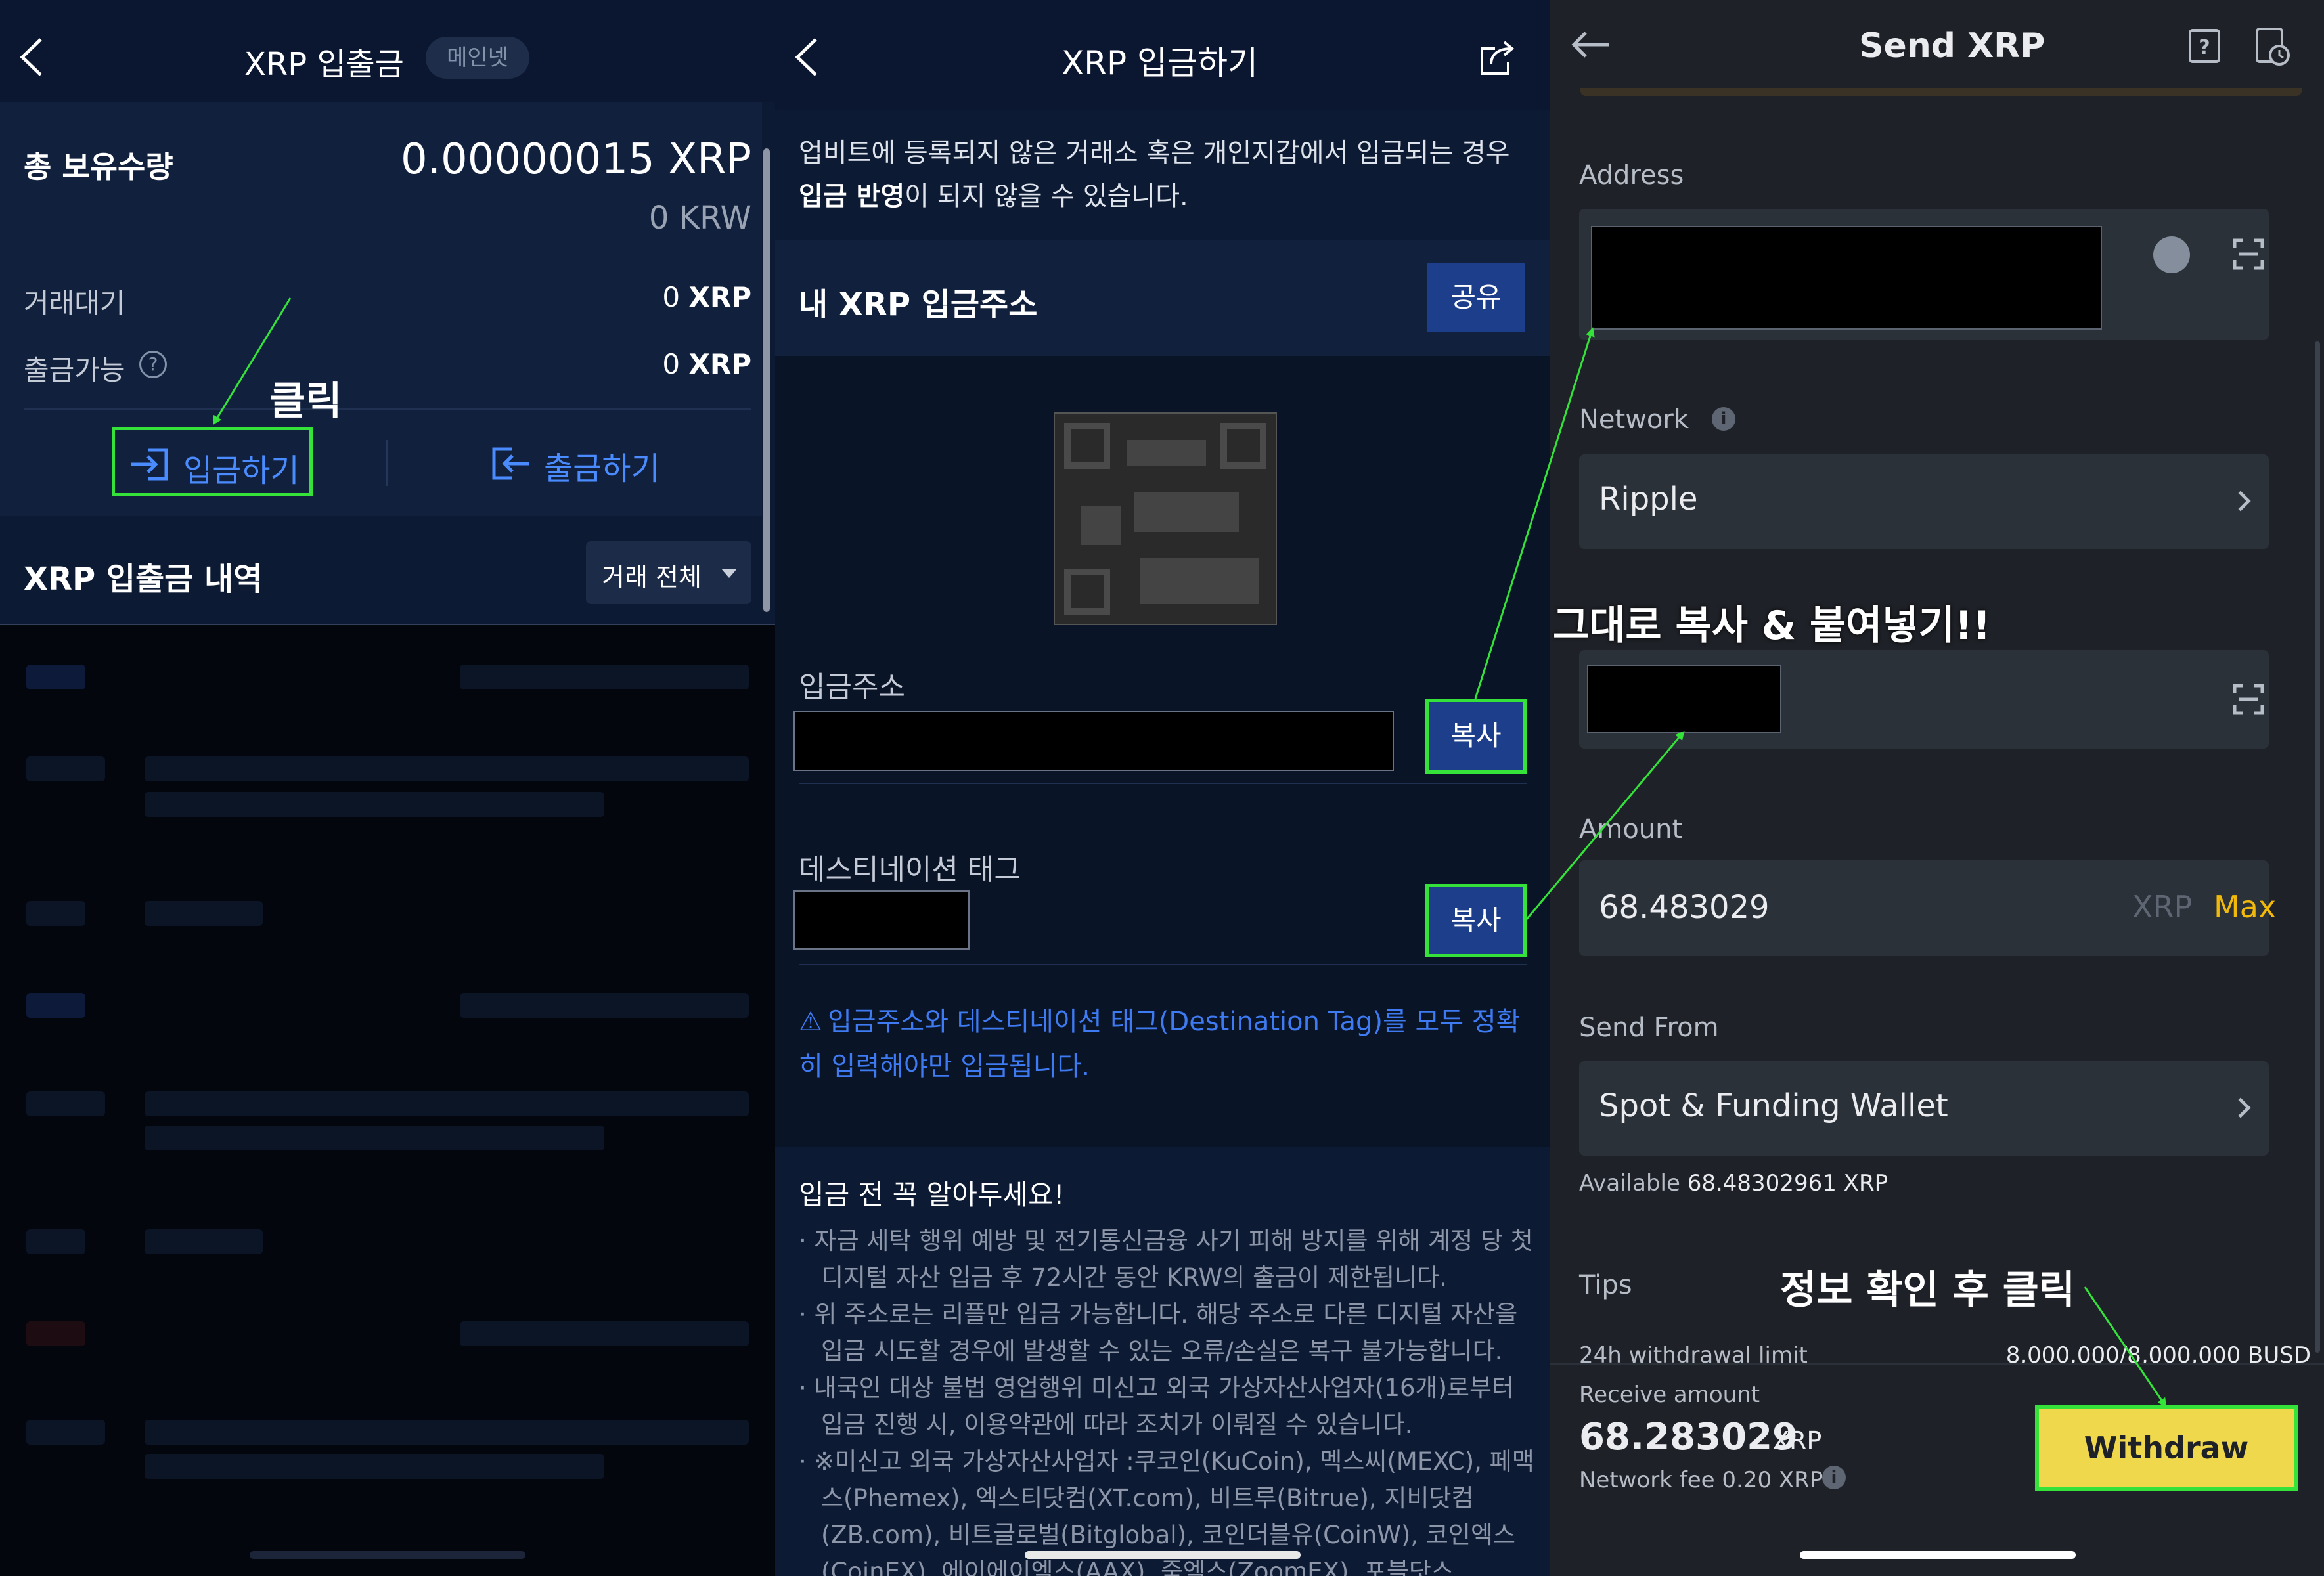 The image size is (2324, 1576). I want to click on history-title: XRP 입출금 내역, so click(143, 579).